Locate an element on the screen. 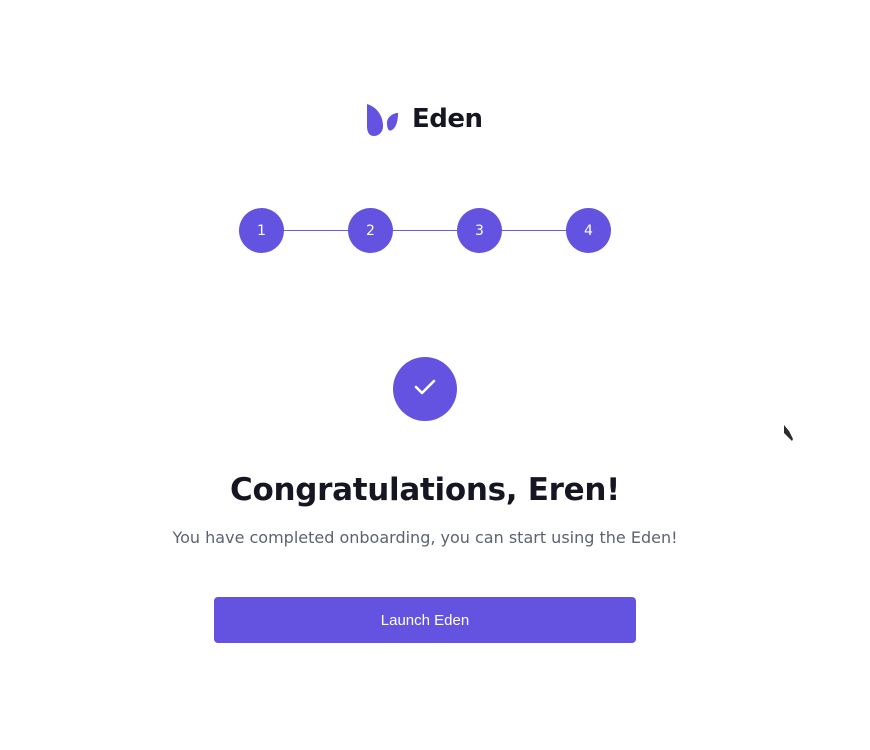 Image resolution: width=870 pixels, height=750 pixels. launch-eden-button: Launch Eden is located at coordinates (425, 620).